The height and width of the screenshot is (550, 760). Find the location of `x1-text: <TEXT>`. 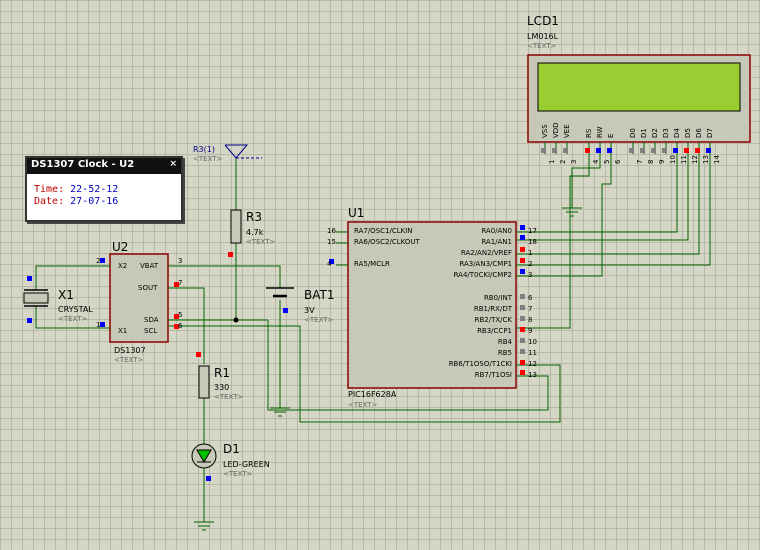

x1-text: <TEXT> is located at coordinates (73, 319).